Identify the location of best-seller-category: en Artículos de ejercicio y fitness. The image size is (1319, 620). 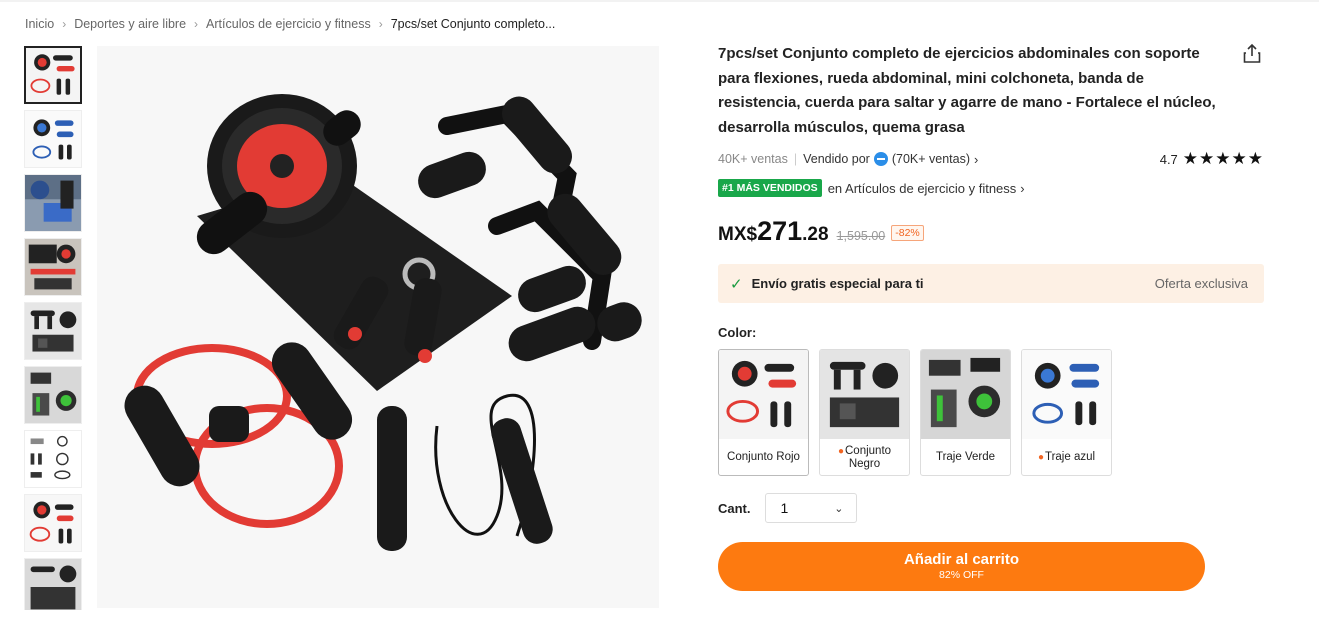
(922, 188).